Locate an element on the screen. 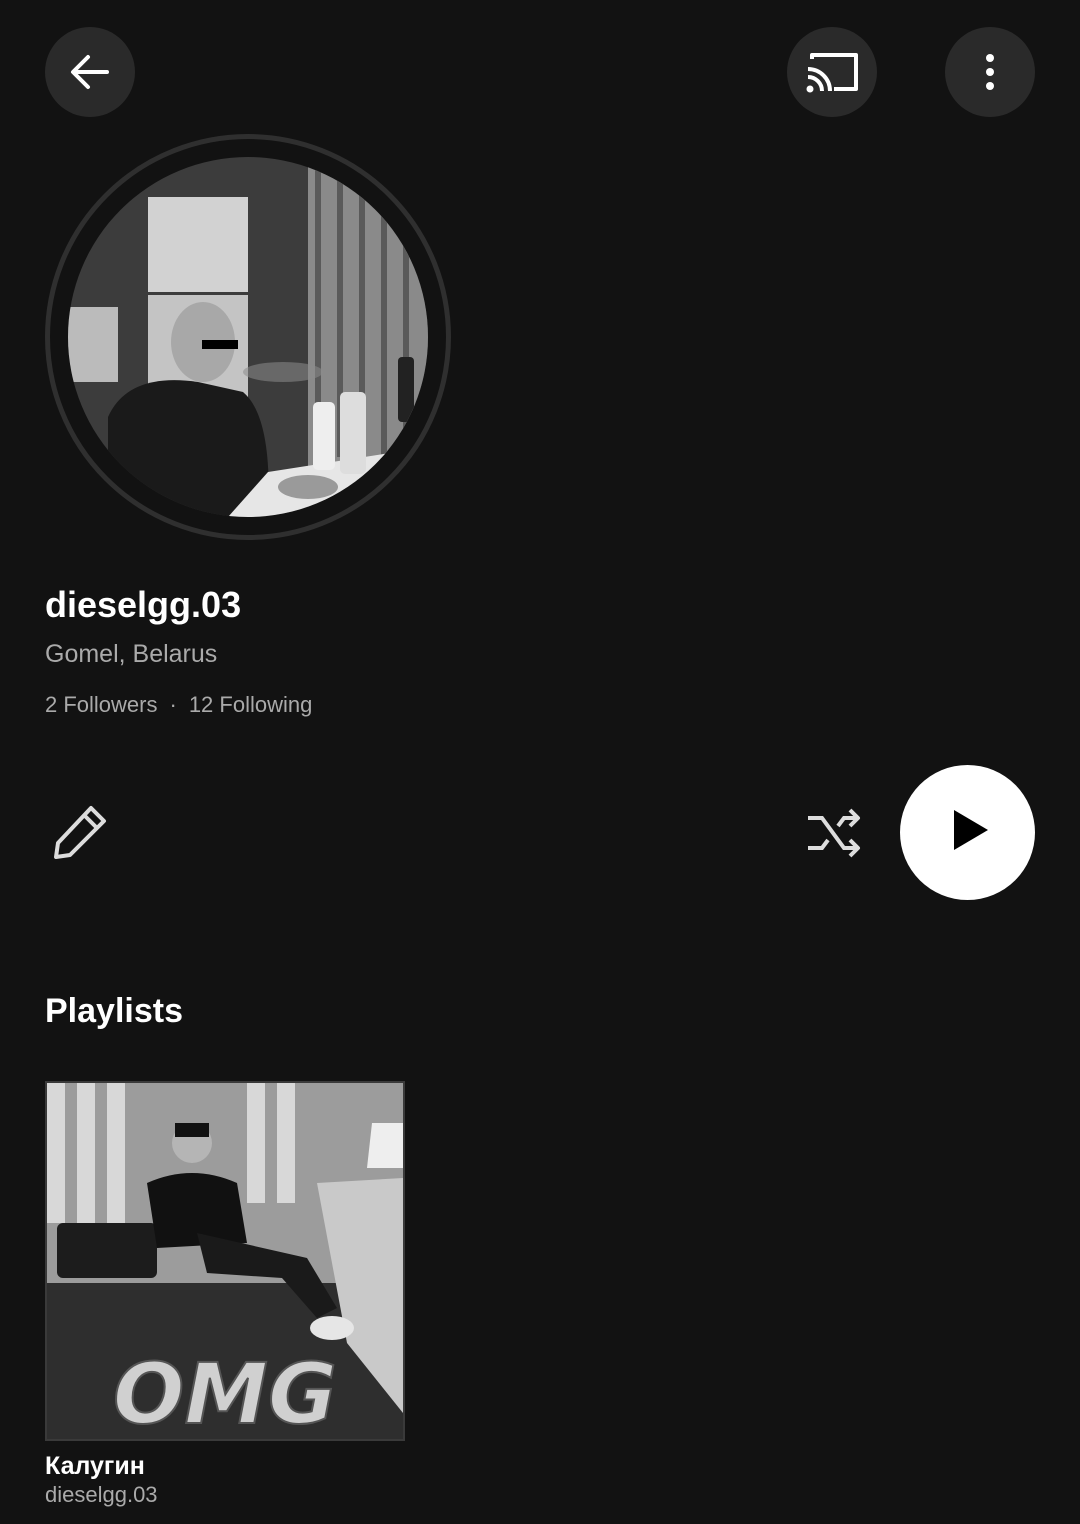 The image size is (1080, 1524). cover-text: OMG is located at coordinates (225, 1392).